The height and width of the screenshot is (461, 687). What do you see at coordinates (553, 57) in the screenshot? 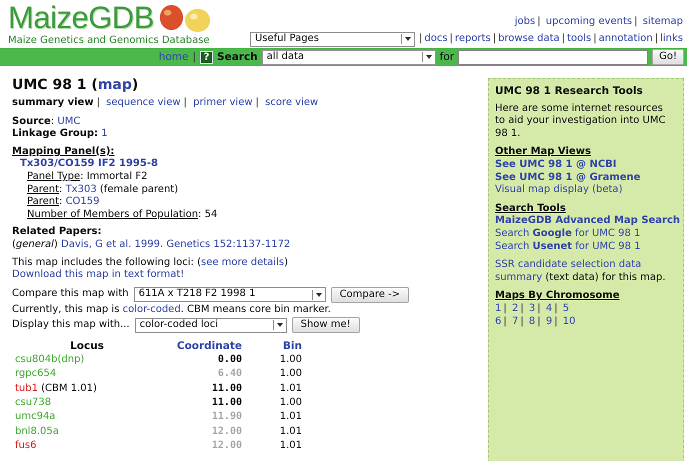
I see `search-field` at bounding box center [553, 57].